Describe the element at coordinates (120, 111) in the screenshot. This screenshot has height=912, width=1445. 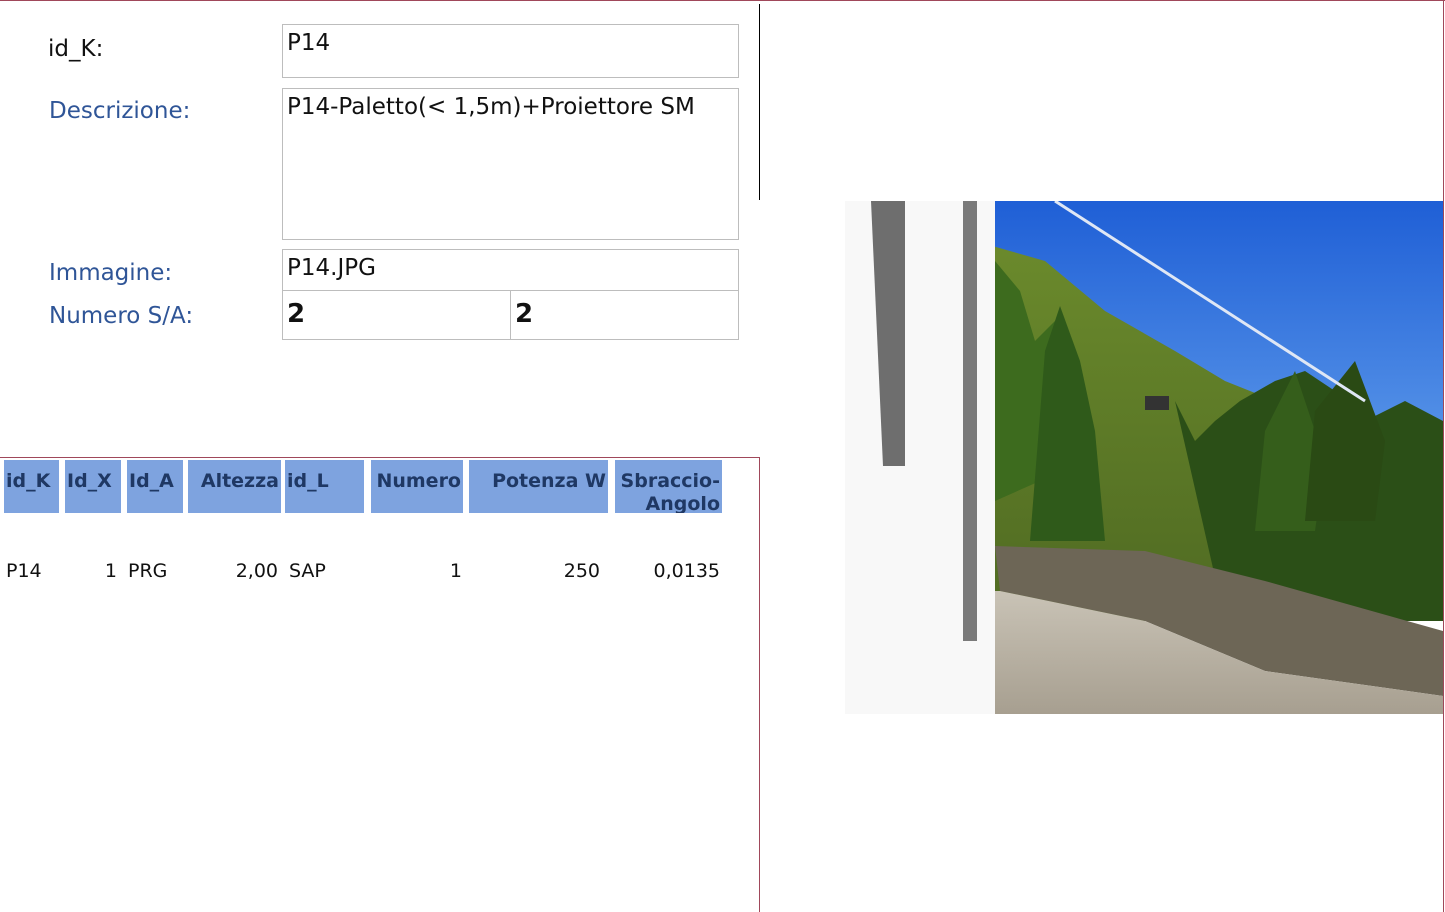
I see `descrizione-label: Descrizione:` at that location.